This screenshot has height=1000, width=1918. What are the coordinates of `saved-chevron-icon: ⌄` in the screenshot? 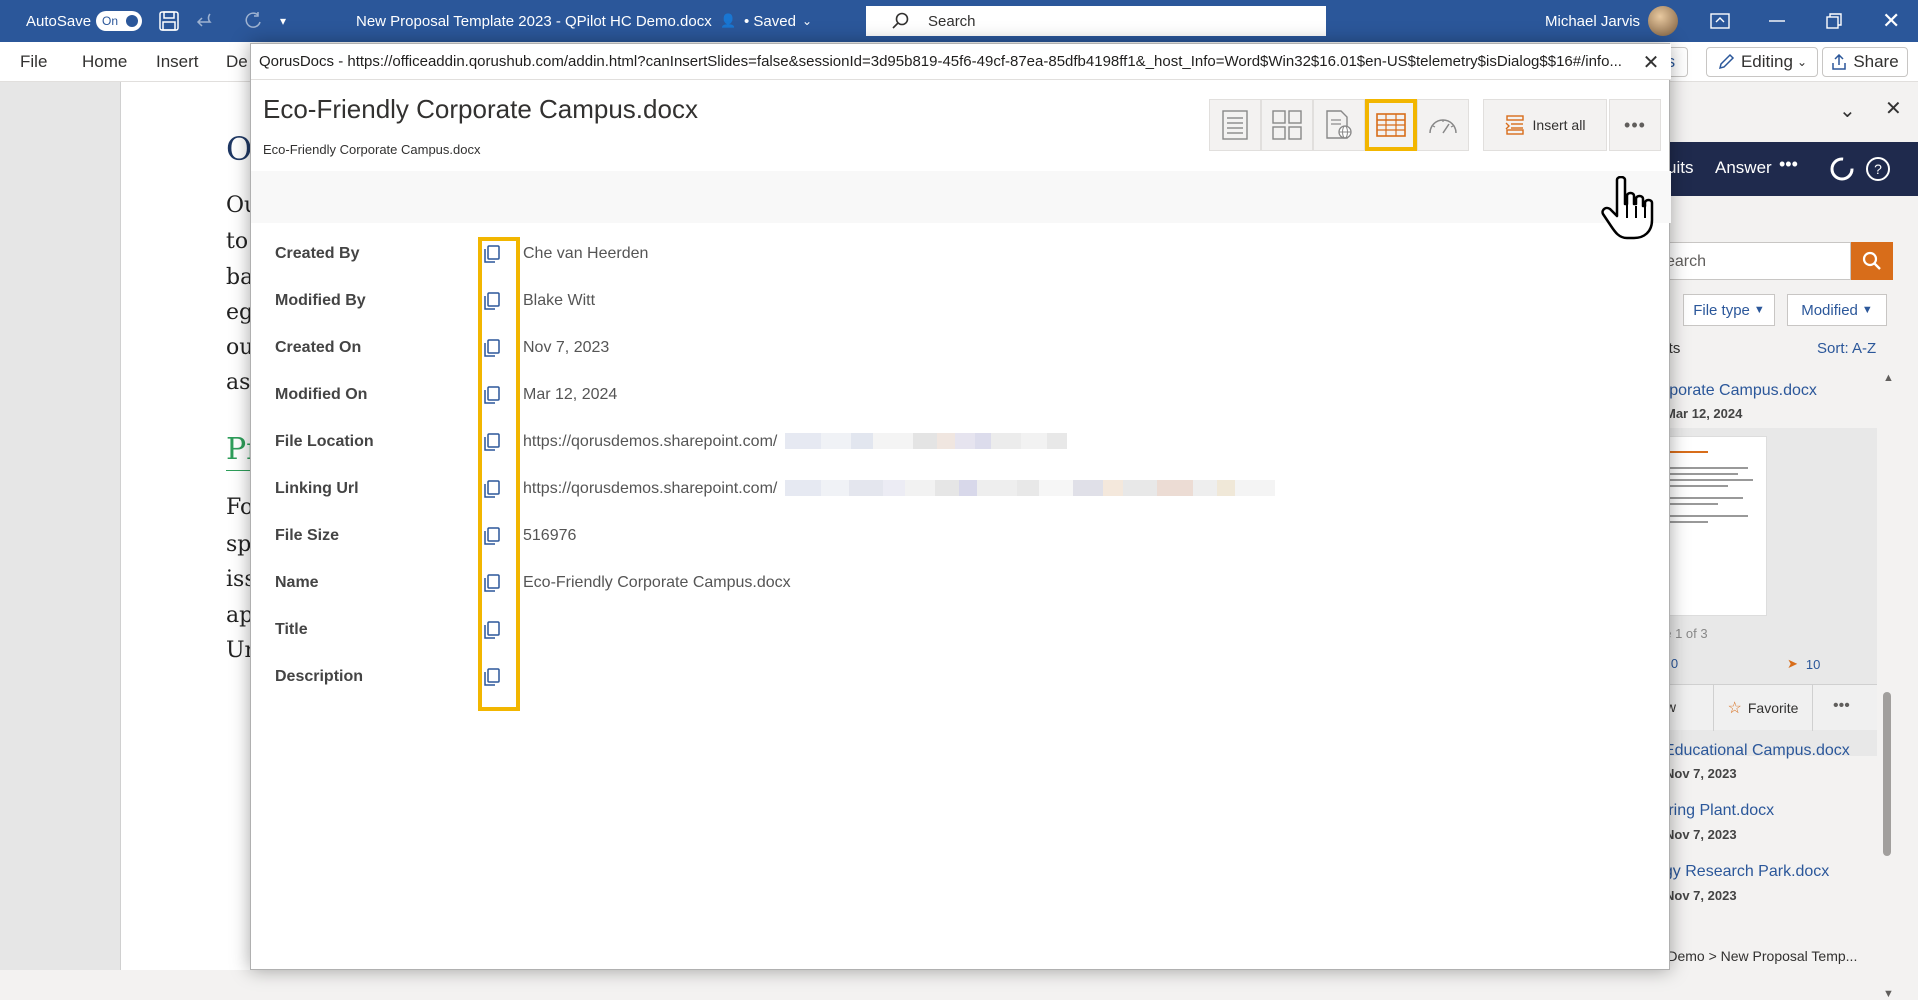 It's located at (807, 21).